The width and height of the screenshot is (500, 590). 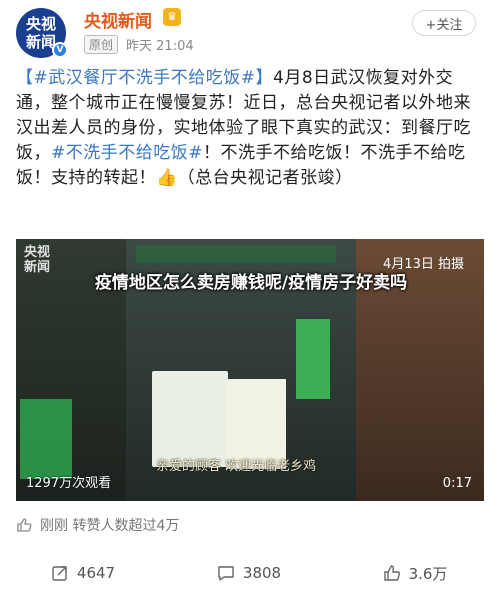 I want to click on avatar: 央视 新闻 V, so click(x=42, y=33).